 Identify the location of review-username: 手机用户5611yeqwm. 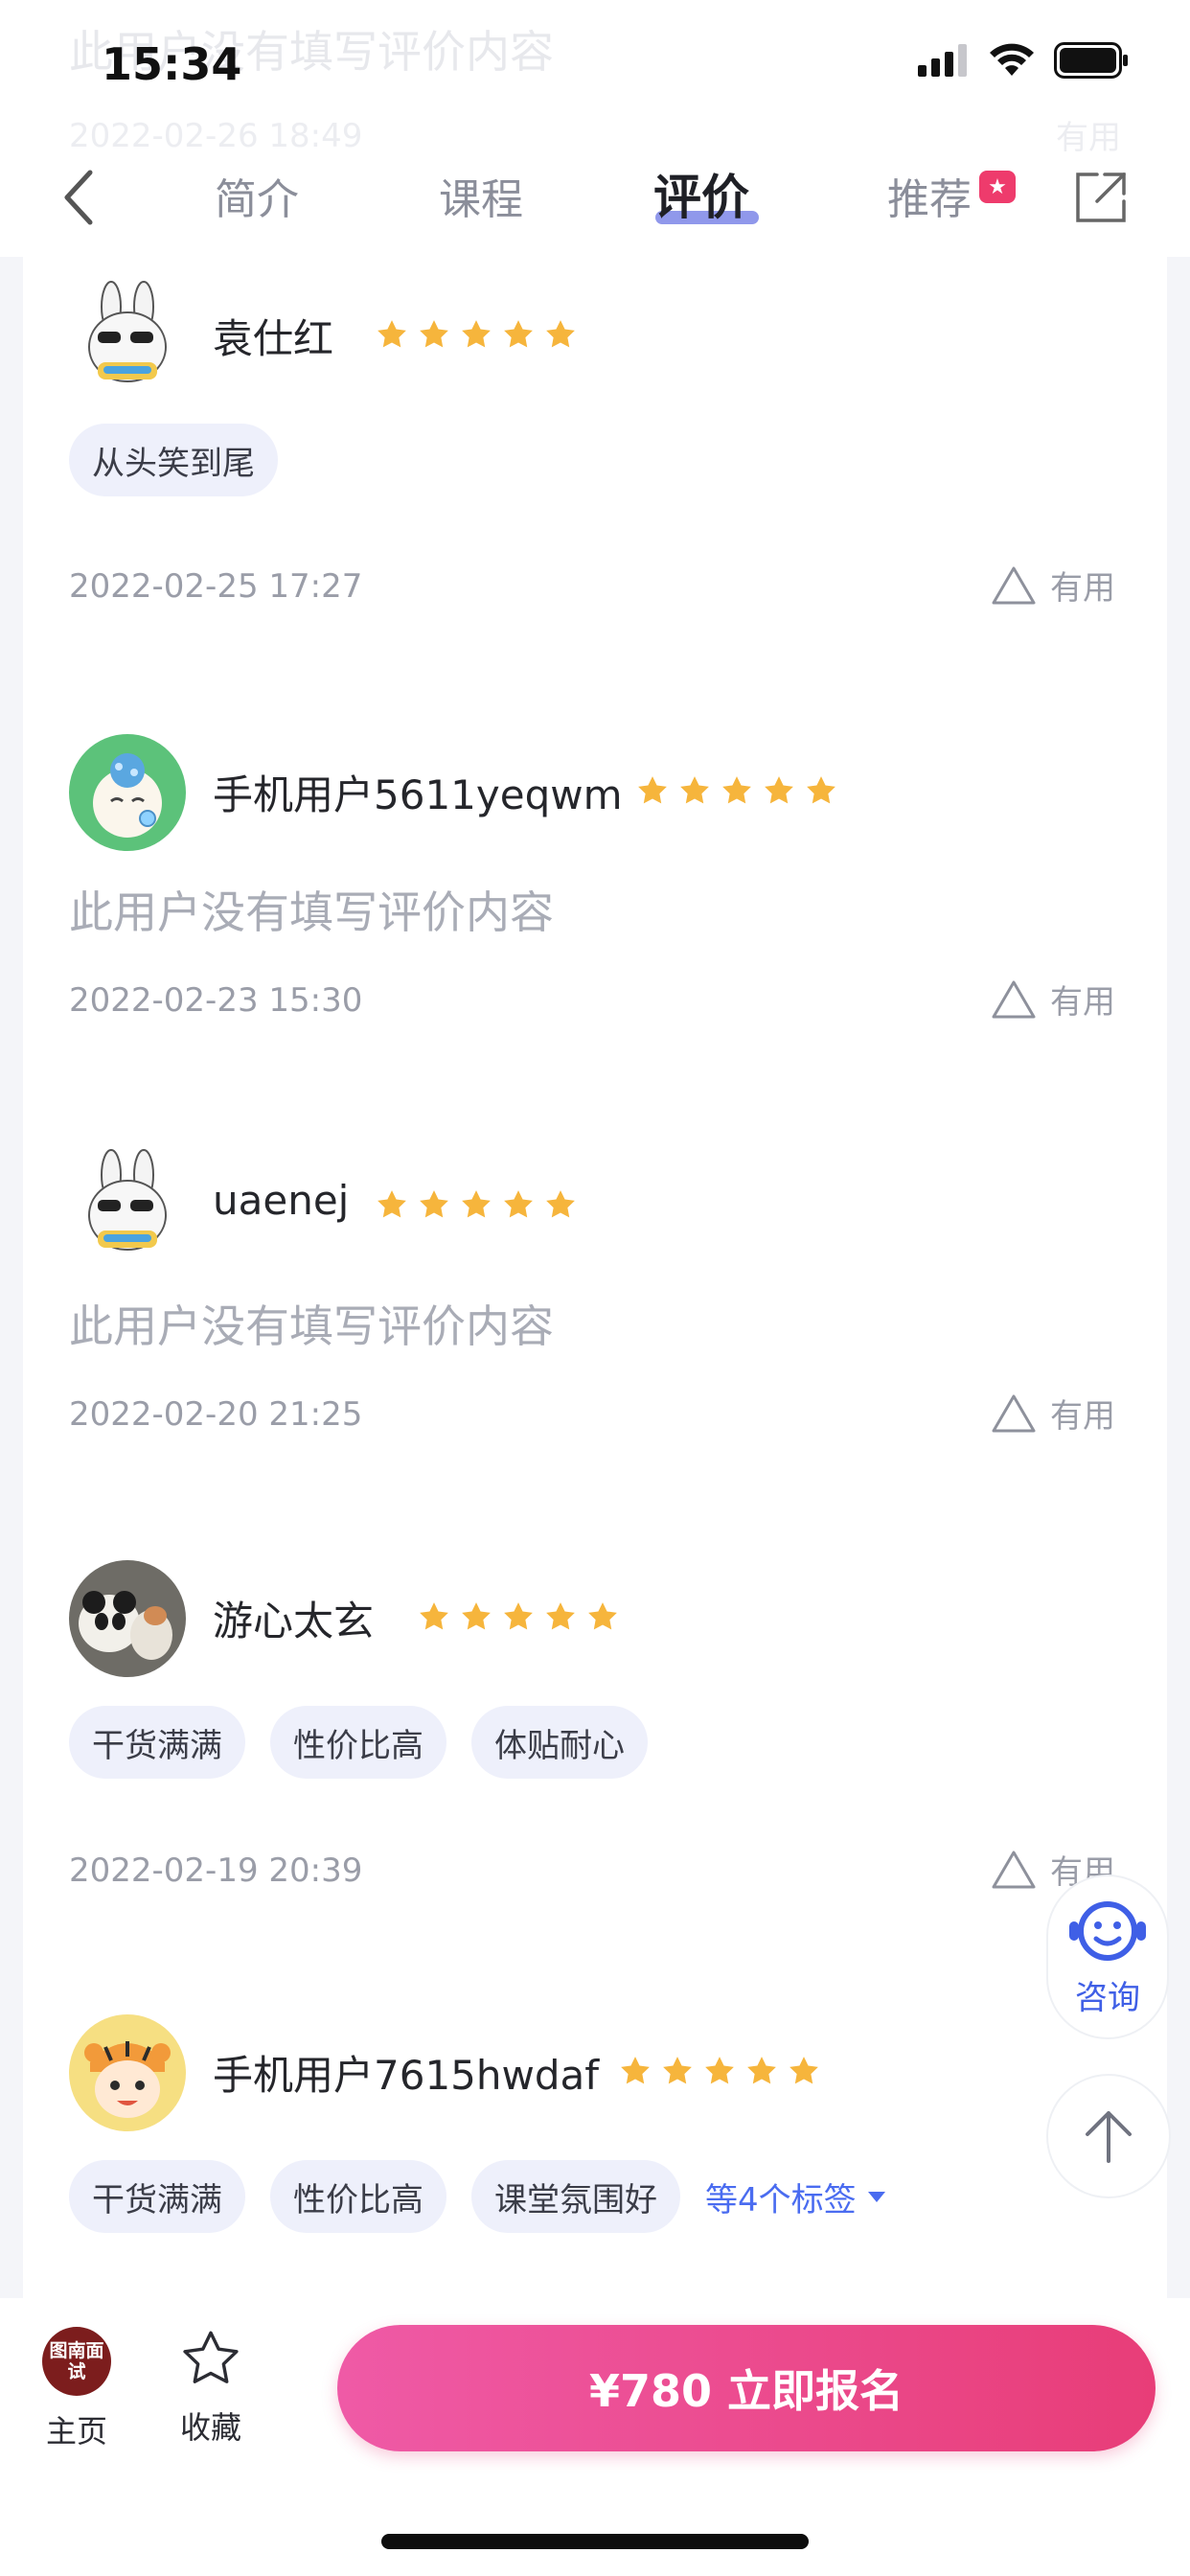
(418, 794).